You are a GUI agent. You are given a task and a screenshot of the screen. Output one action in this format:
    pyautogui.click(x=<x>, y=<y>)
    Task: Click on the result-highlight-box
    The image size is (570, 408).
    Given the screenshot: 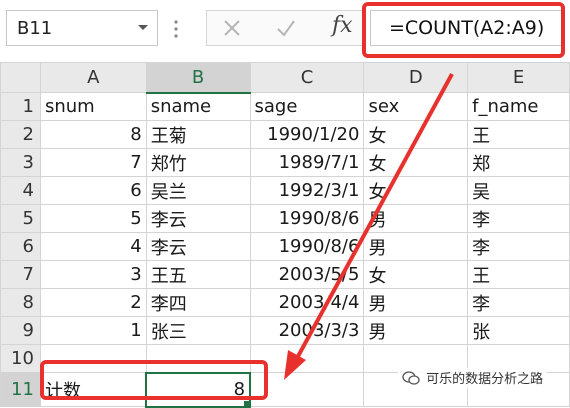 What is the action you would take?
    pyautogui.click(x=154, y=380)
    